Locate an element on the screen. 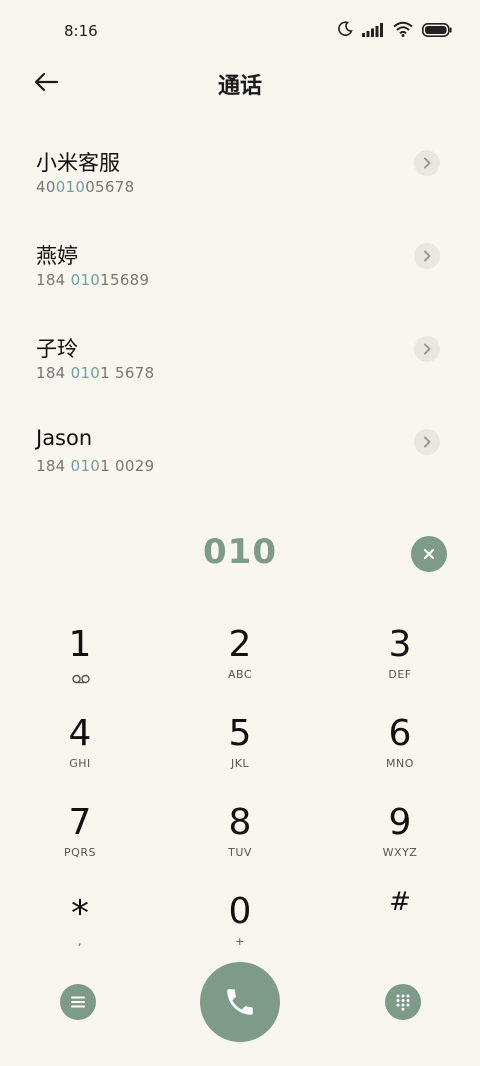 The width and height of the screenshot is (480, 1066). key-digit: 0 is located at coordinates (240, 911).